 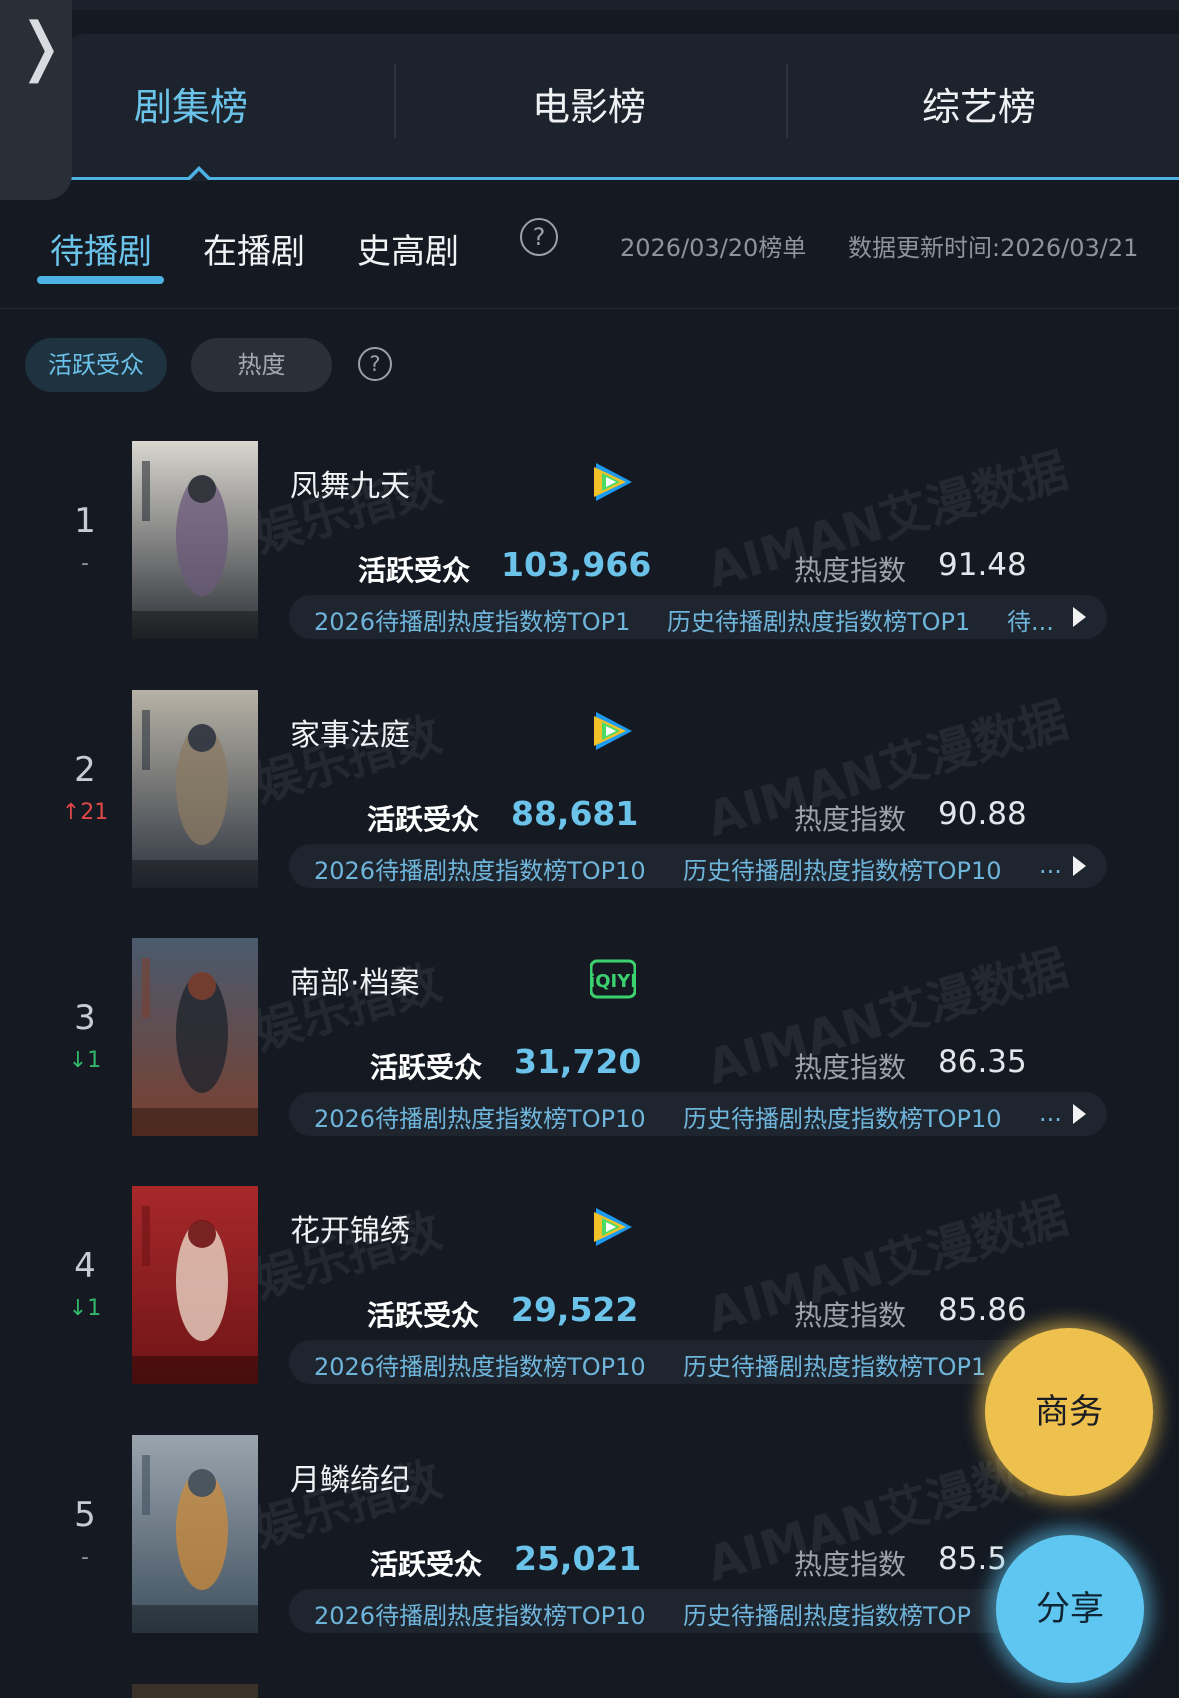 What do you see at coordinates (589, 5) in the screenshot?
I see `top-strip` at bounding box center [589, 5].